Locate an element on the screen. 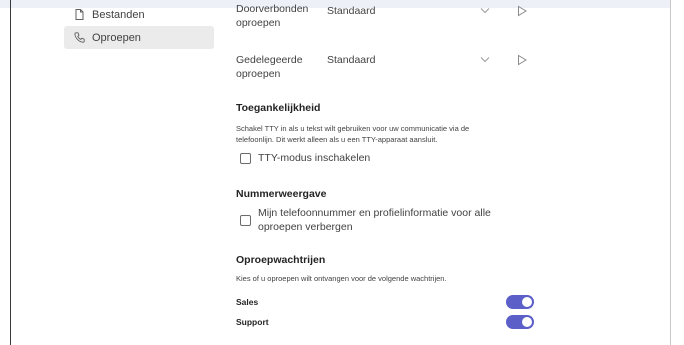 The width and height of the screenshot is (684, 345). delegated-calls-ringtone-select: Standaard is located at coordinates (411, 60).